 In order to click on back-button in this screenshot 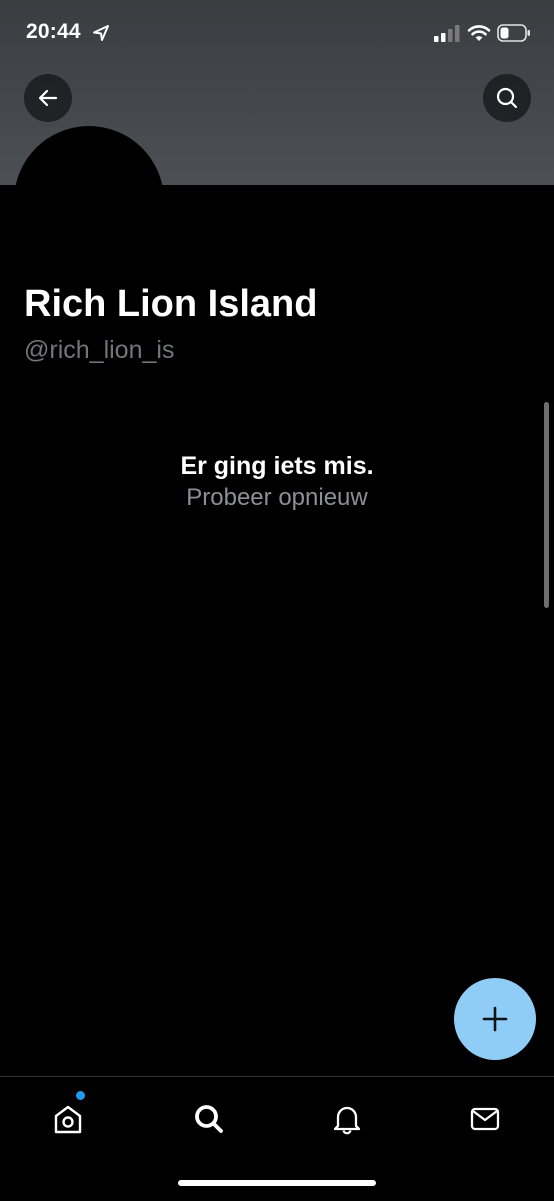, I will do `click(48, 98)`.